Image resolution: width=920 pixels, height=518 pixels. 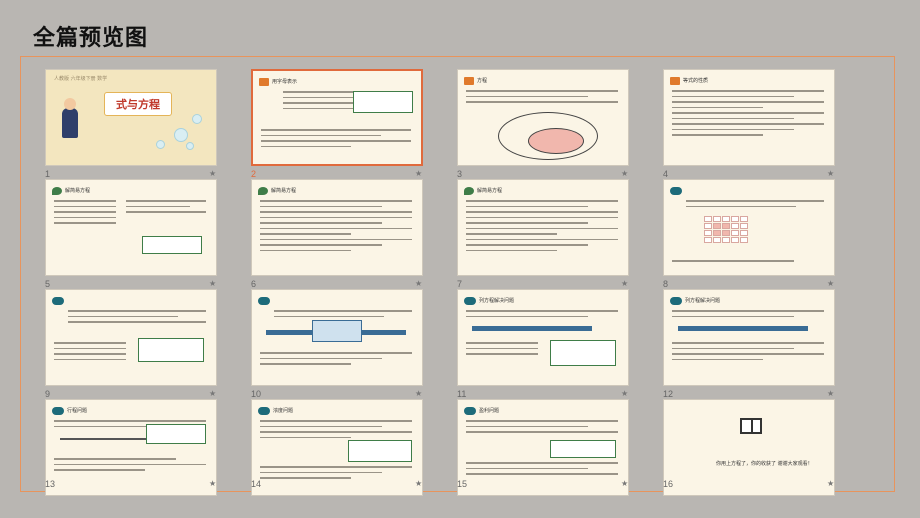 What do you see at coordinates (666, 174) in the screenshot?
I see `slide-number: 4` at bounding box center [666, 174].